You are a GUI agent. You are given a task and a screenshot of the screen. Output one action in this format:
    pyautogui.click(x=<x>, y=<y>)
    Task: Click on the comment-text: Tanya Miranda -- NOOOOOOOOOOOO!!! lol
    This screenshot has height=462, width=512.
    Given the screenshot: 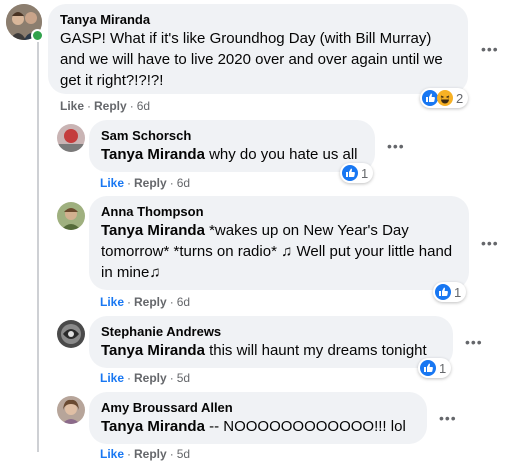 What is the action you would take?
    pyautogui.click(x=258, y=426)
    